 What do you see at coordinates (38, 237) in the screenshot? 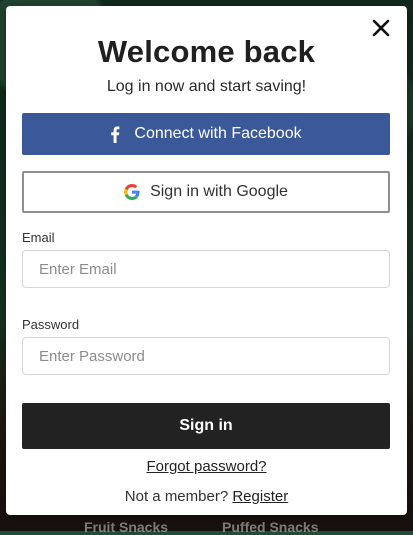
I see `email-label: Email` at bounding box center [38, 237].